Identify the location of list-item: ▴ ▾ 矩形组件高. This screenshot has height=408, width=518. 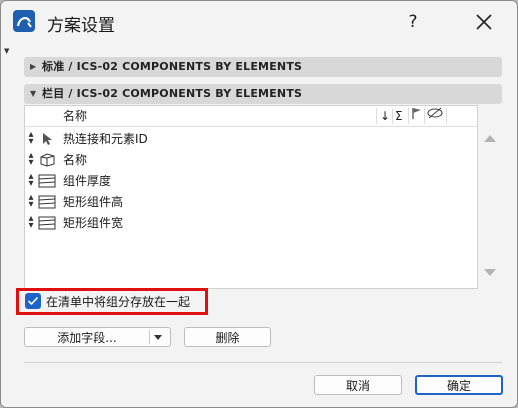
(251, 201).